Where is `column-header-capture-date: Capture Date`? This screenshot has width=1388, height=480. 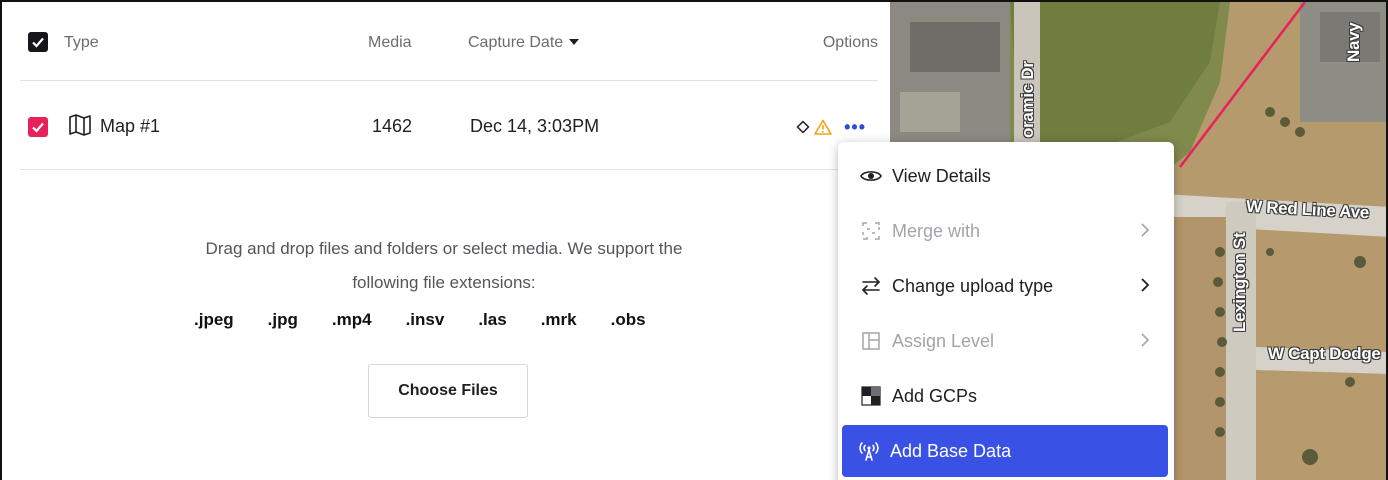 column-header-capture-date: Capture Date is located at coordinates (524, 43).